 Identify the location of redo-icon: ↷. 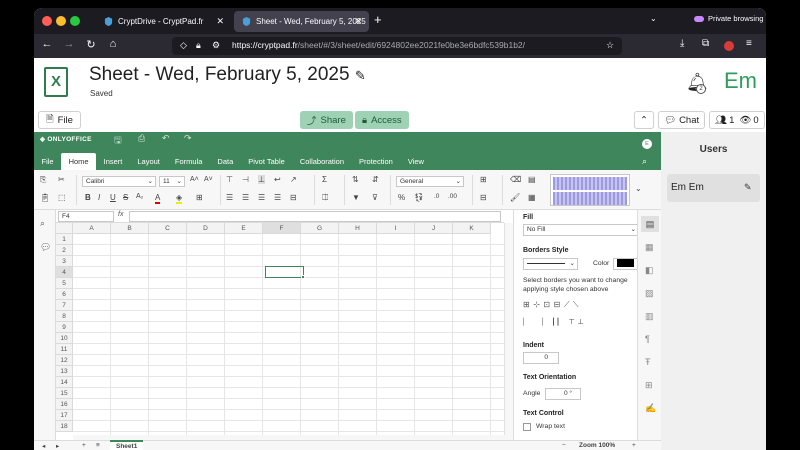
(188, 138).